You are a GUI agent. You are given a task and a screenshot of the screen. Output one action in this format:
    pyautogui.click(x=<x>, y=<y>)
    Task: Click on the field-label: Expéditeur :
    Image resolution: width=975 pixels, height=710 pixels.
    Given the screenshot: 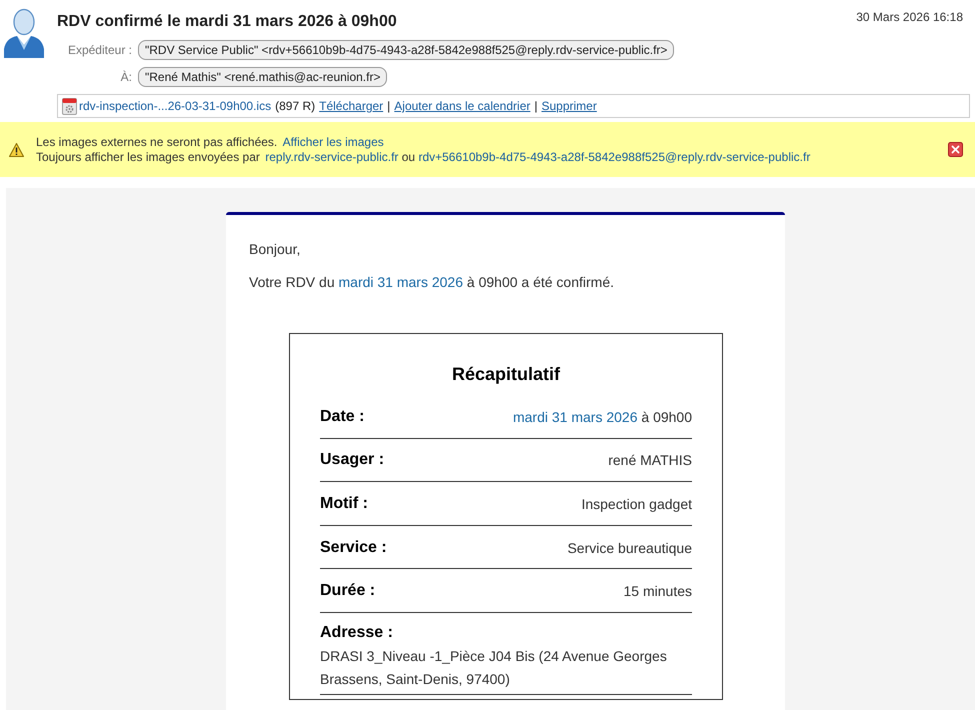 What is the action you would take?
    pyautogui.click(x=99, y=50)
    